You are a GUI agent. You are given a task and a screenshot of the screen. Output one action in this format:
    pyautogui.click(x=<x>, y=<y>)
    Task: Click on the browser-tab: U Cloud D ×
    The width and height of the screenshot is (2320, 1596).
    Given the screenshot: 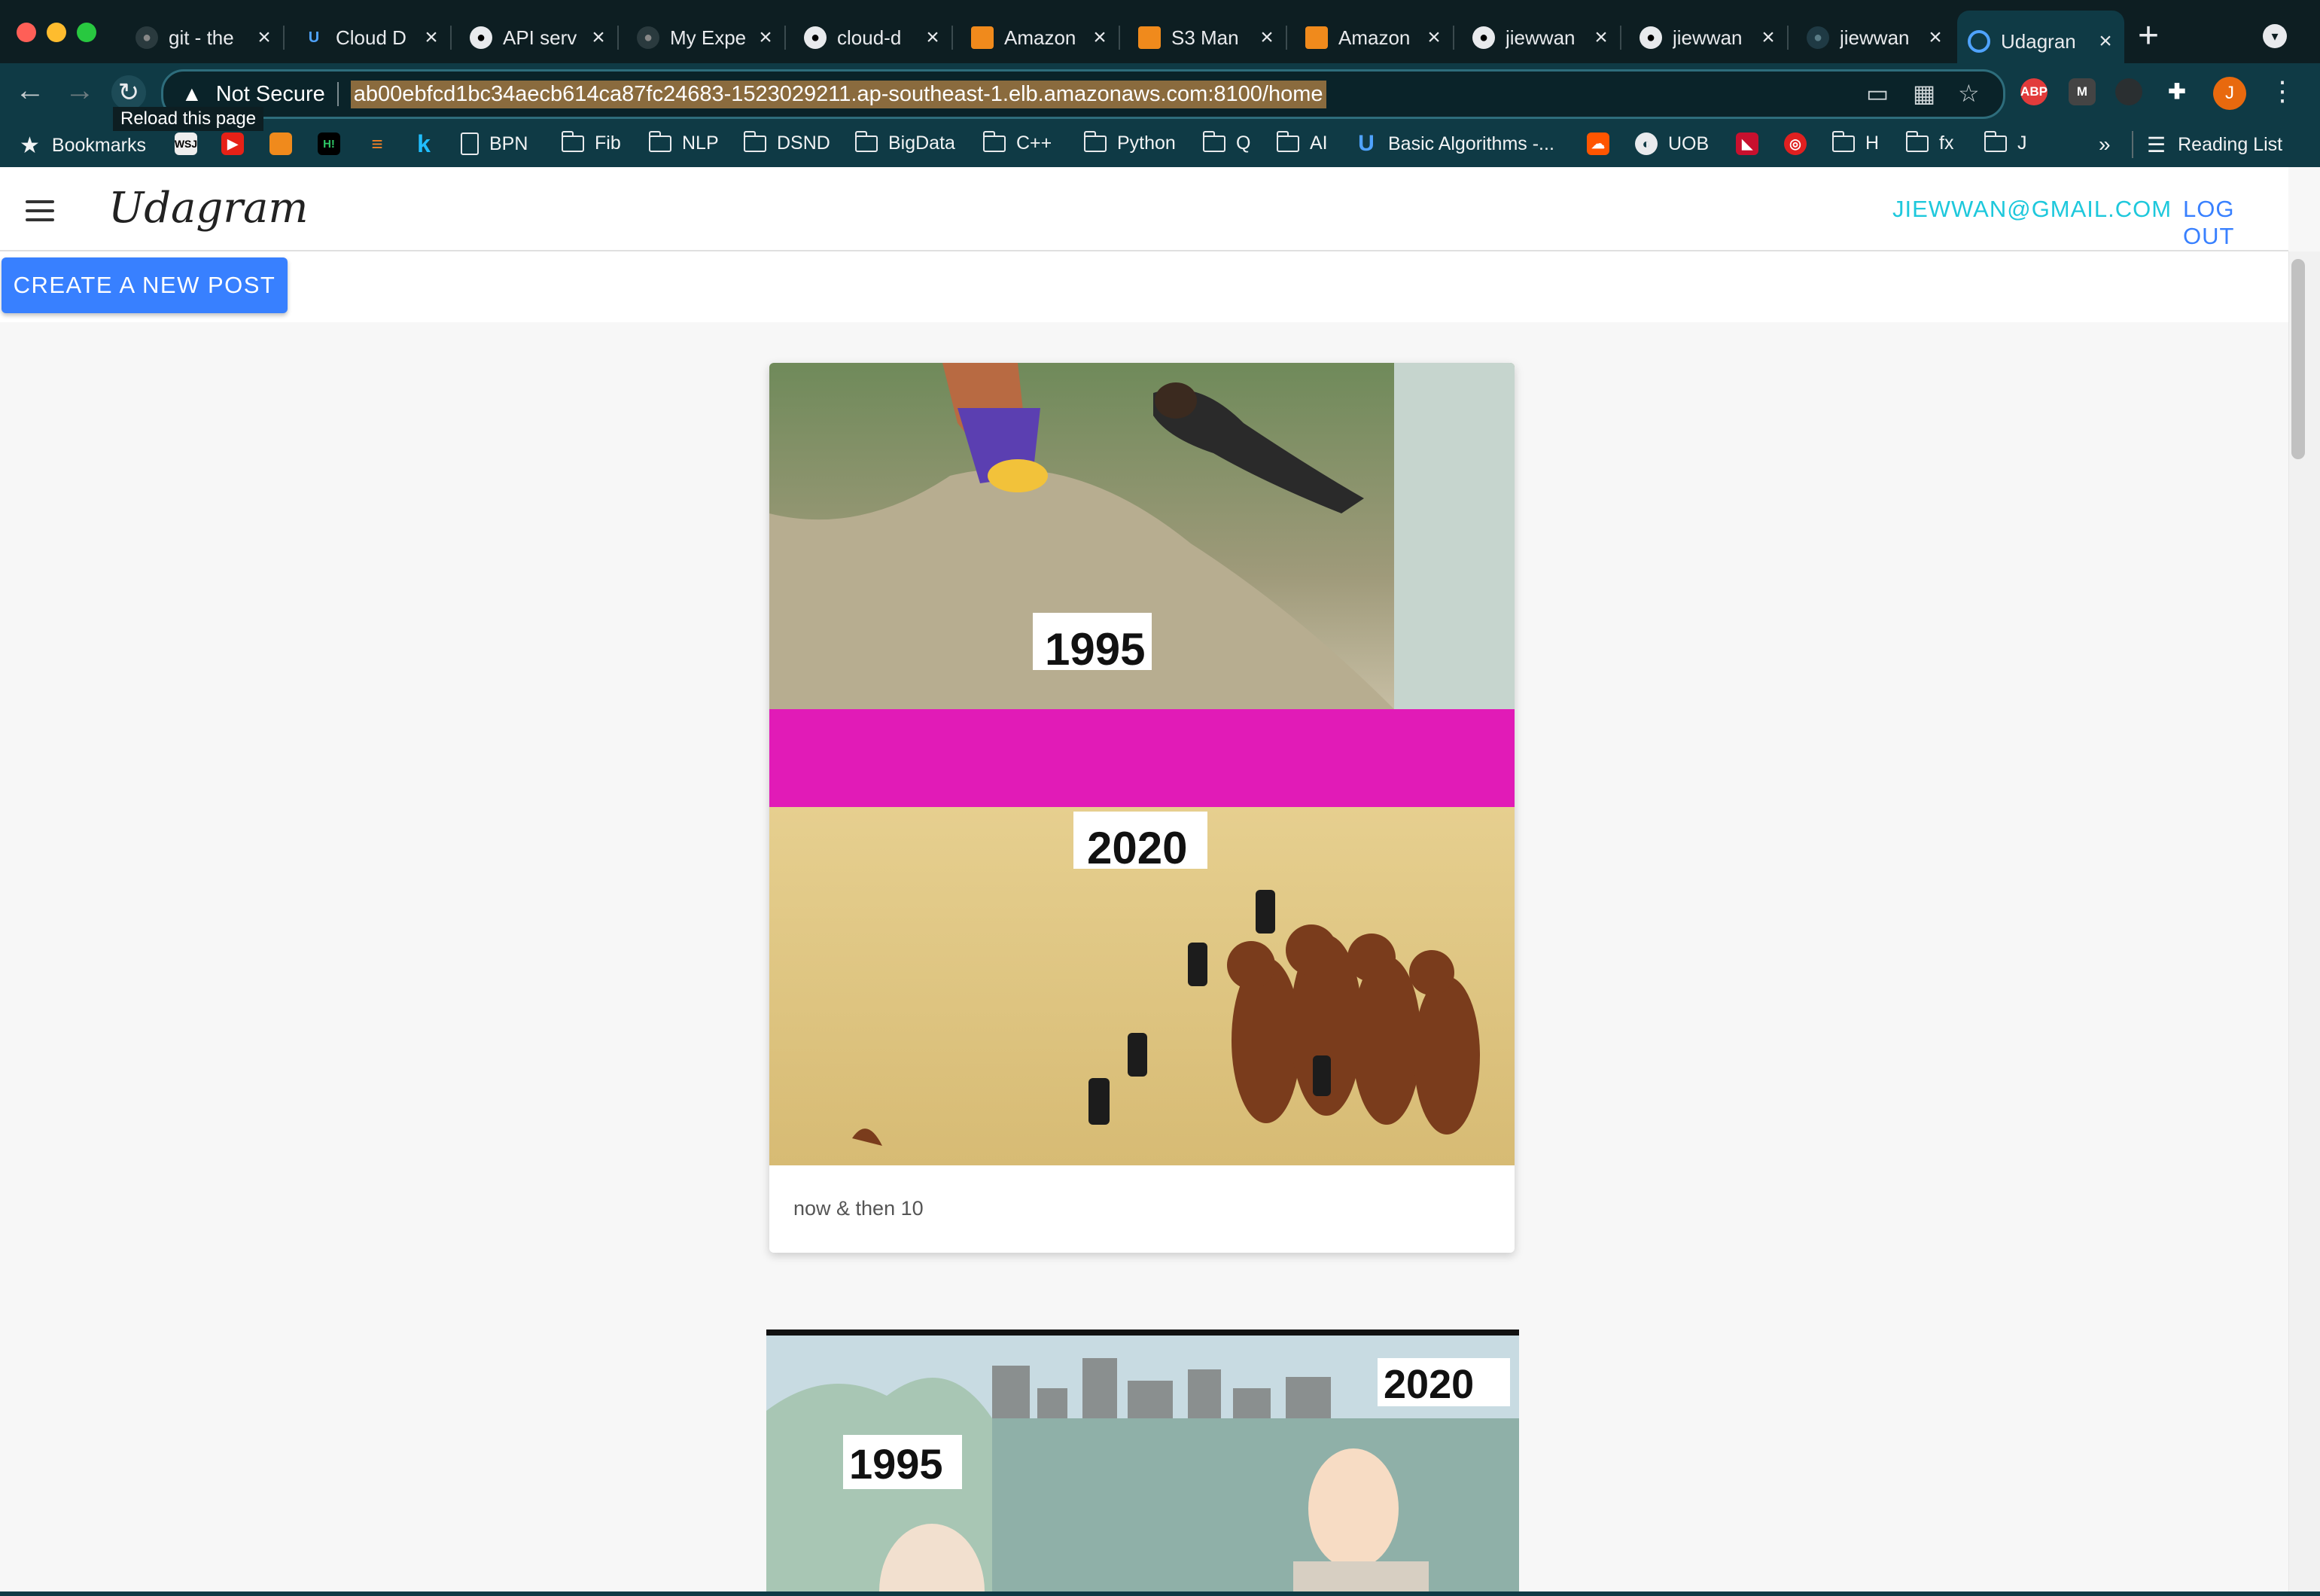 What is the action you would take?
    pyautogui.click(x=372, y=38)
    